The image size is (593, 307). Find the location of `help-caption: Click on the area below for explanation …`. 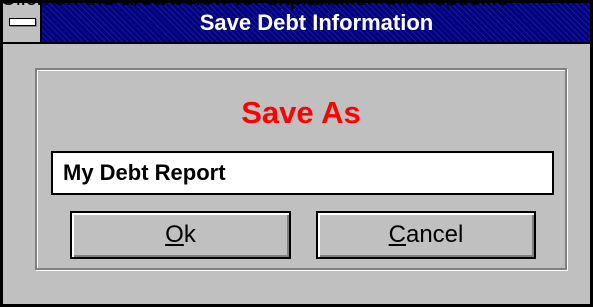

help-caption: Click on the area below for explanation … is located at coordinates (296, 5).